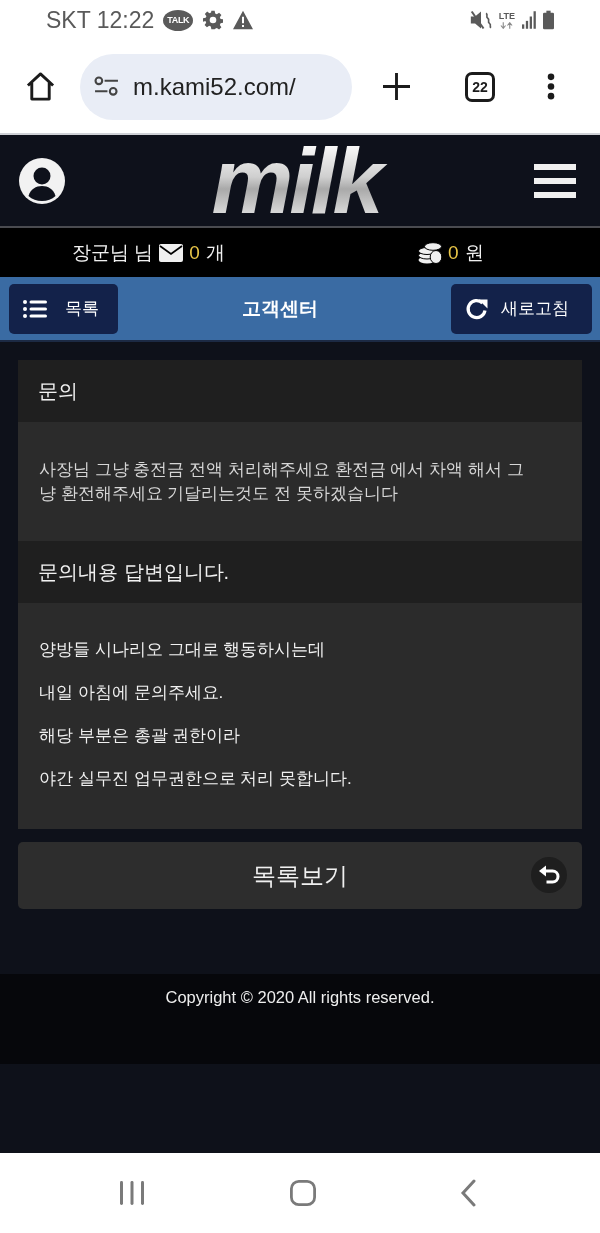 Image resolution: width=600 pixels, height=1233 pixels. I want to click on address-field: m.kami52.com/, so click(216, 86).